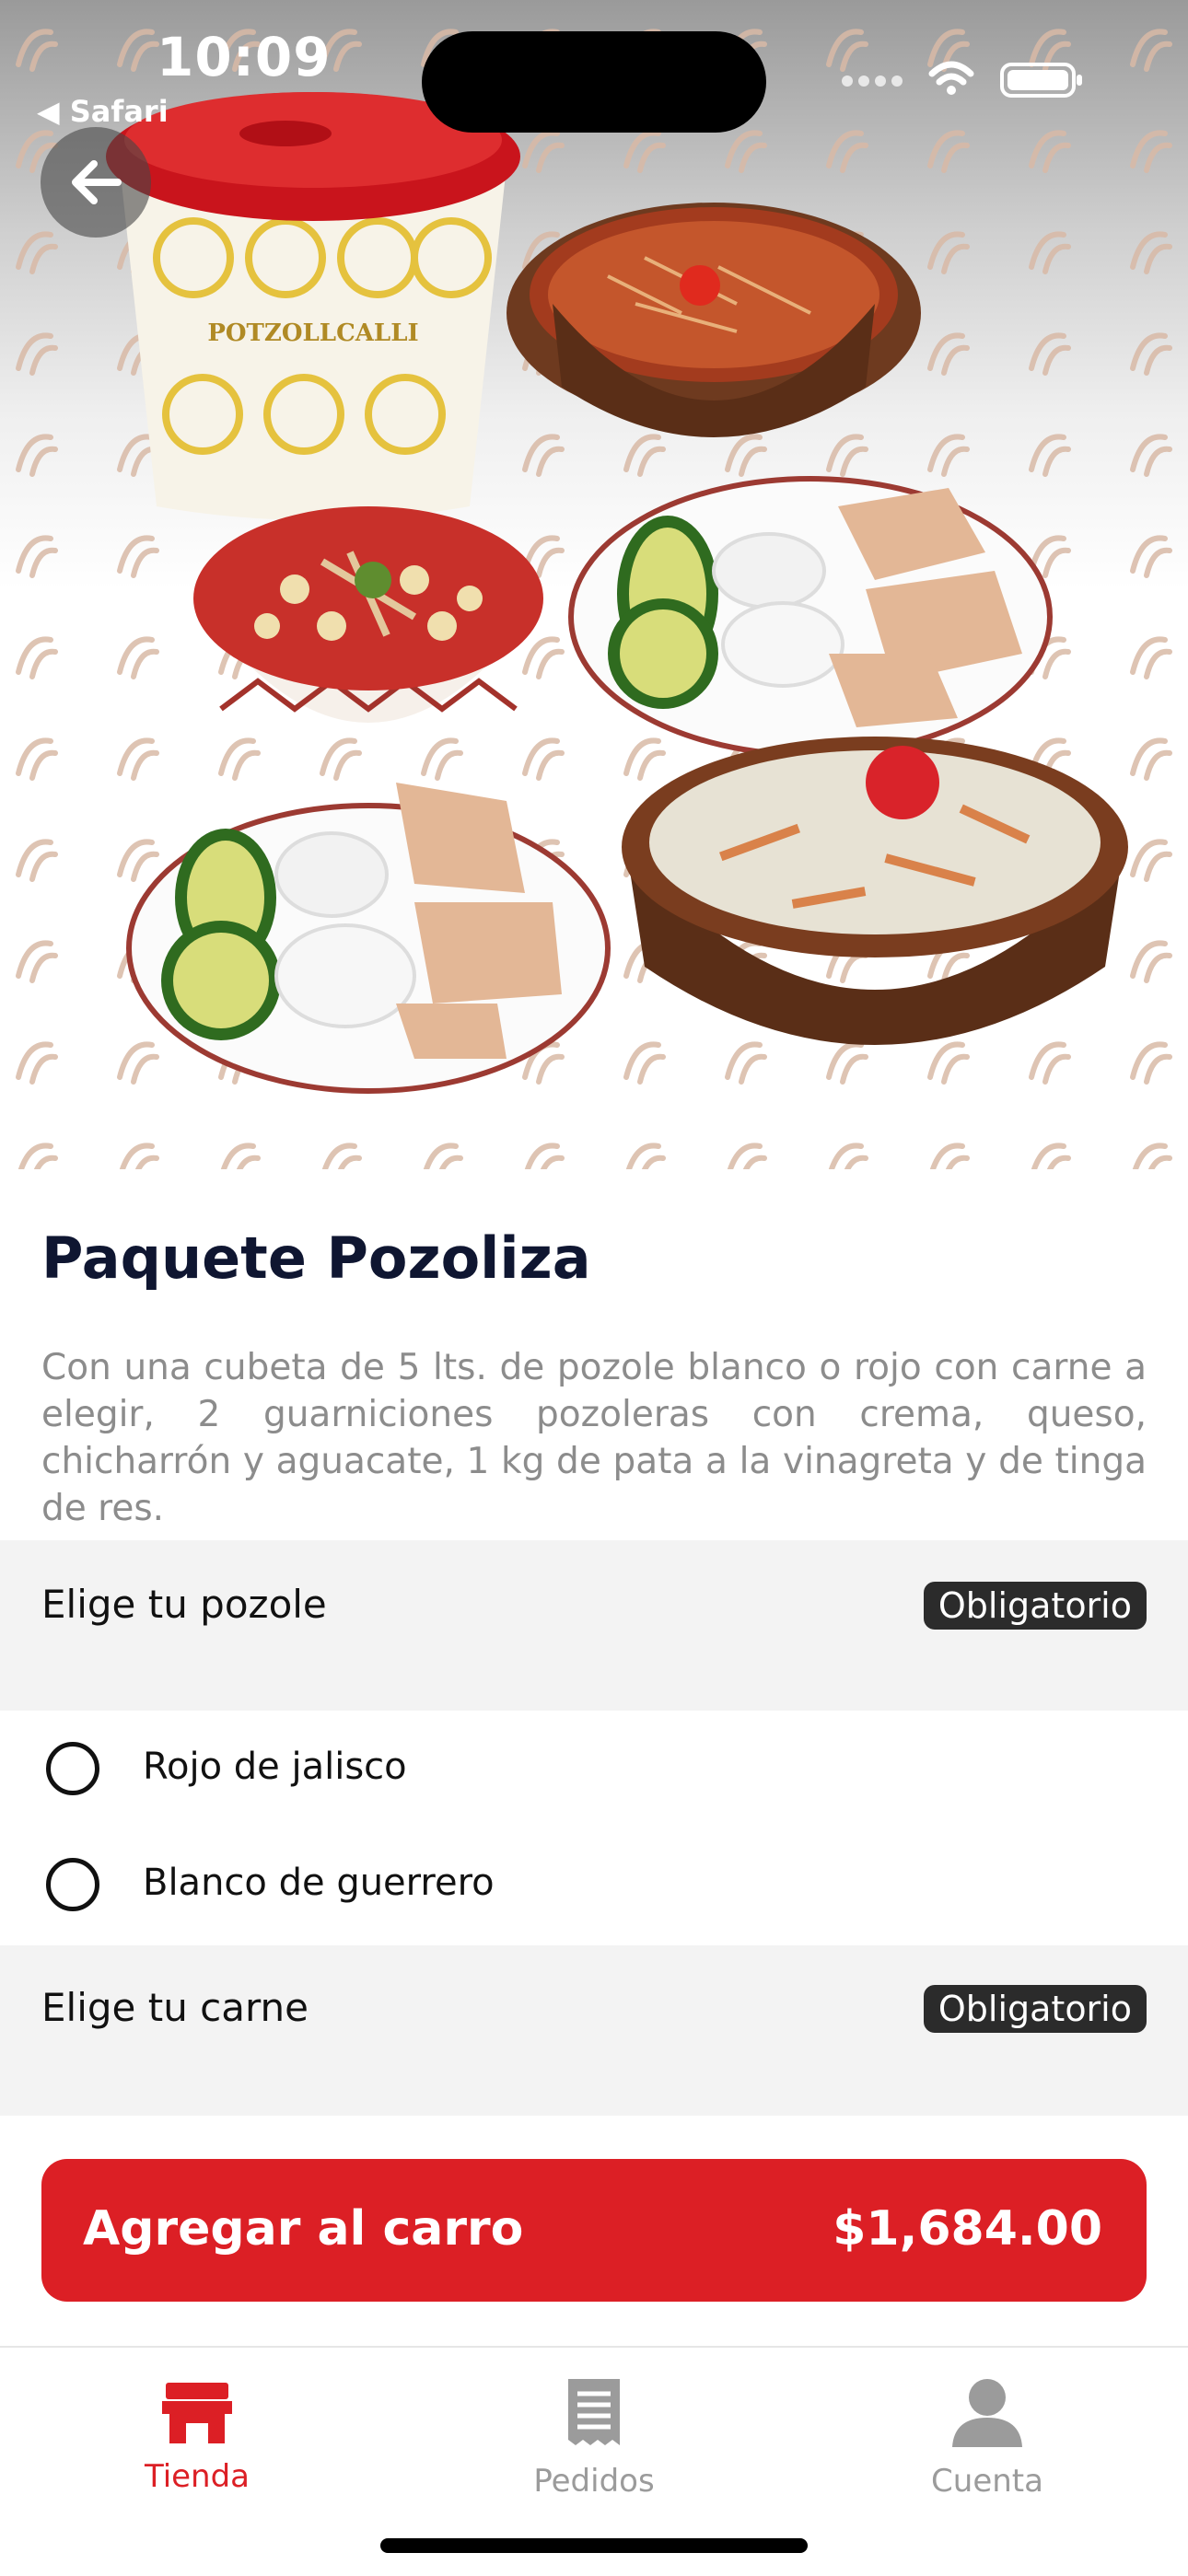 This screenshot has width=1188, height=2576. Describe the element at coordinates (184, 1604) in the screenshot. I see `option-group-label: Elige tu pozole` at that location.